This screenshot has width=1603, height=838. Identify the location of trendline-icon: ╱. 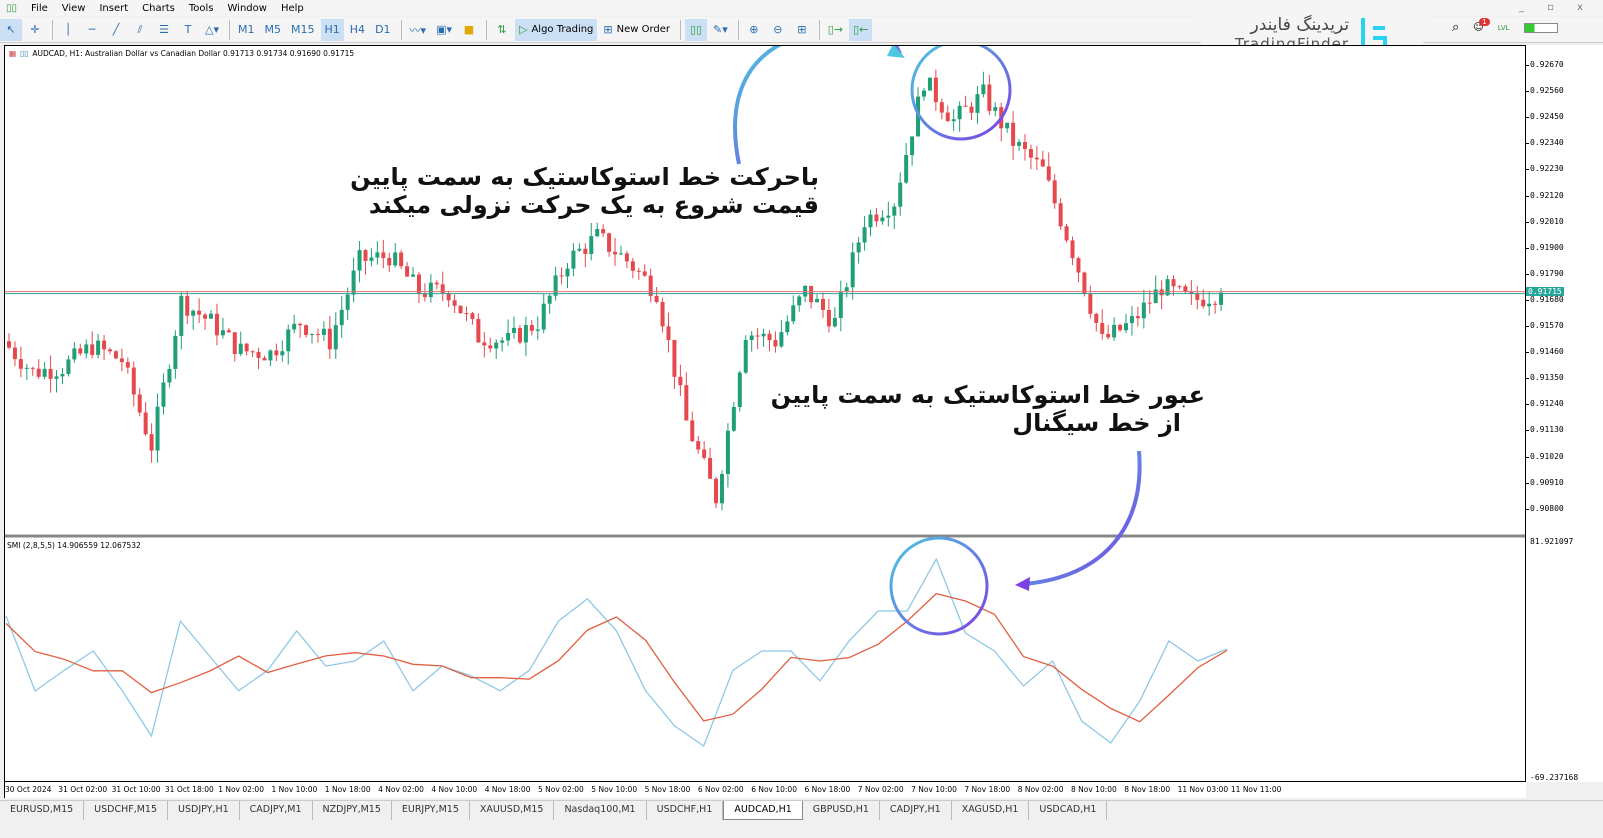
(116, 30).